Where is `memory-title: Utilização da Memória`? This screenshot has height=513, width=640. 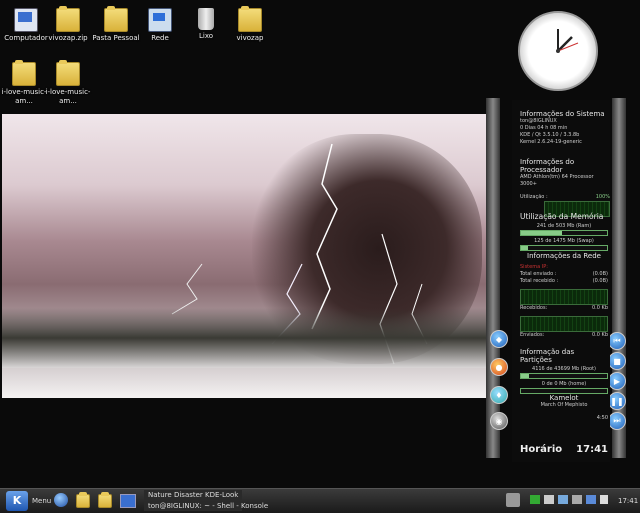
memory-title: Utilização da Memória is located at coordinates (562, 216).